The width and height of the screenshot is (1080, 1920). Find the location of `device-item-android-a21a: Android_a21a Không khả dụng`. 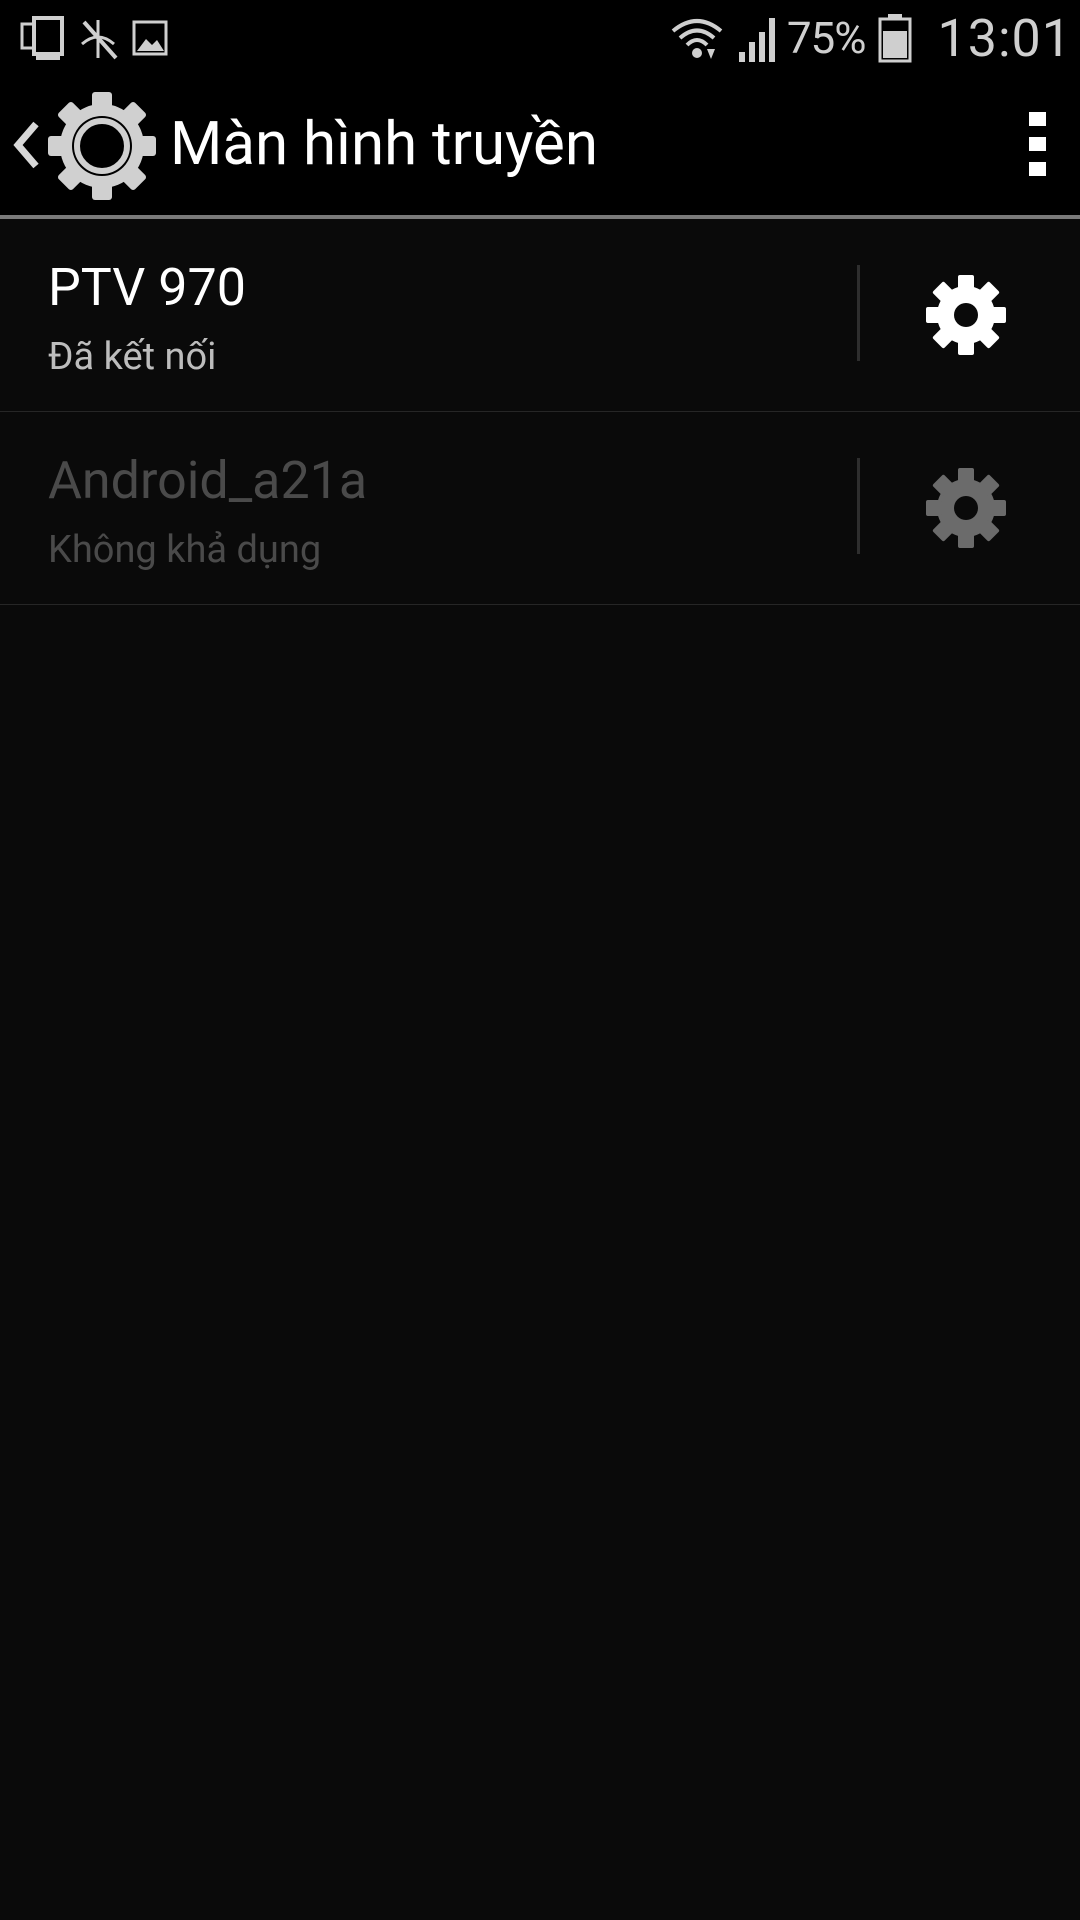

device-item-android-a21a: Android_a21a Không khả dụng is located at coordinates (540, 508).